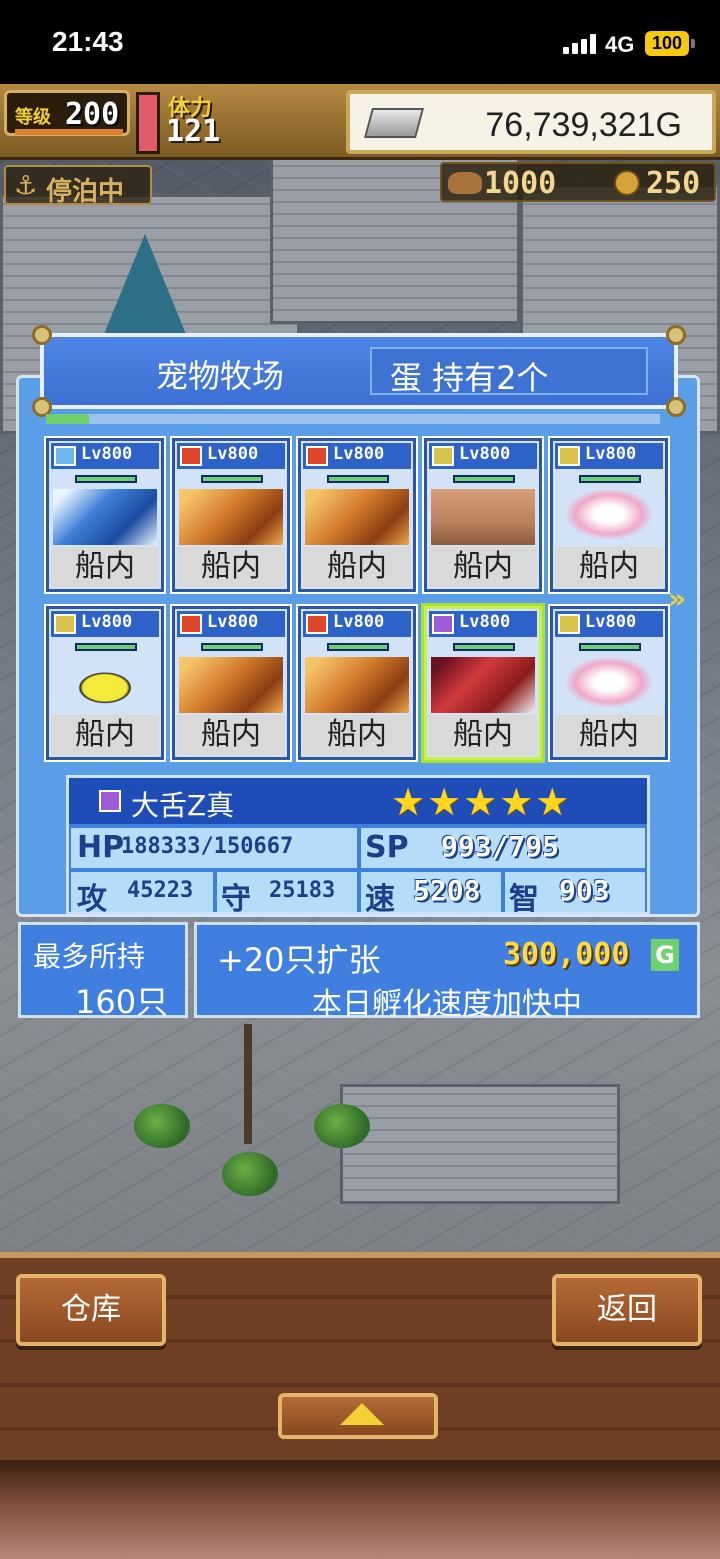 This screenshot has width=720, height=1559. Describe the element at coordinates (620, 44) in the screenshot. I see `network-label: 4G` at that location.